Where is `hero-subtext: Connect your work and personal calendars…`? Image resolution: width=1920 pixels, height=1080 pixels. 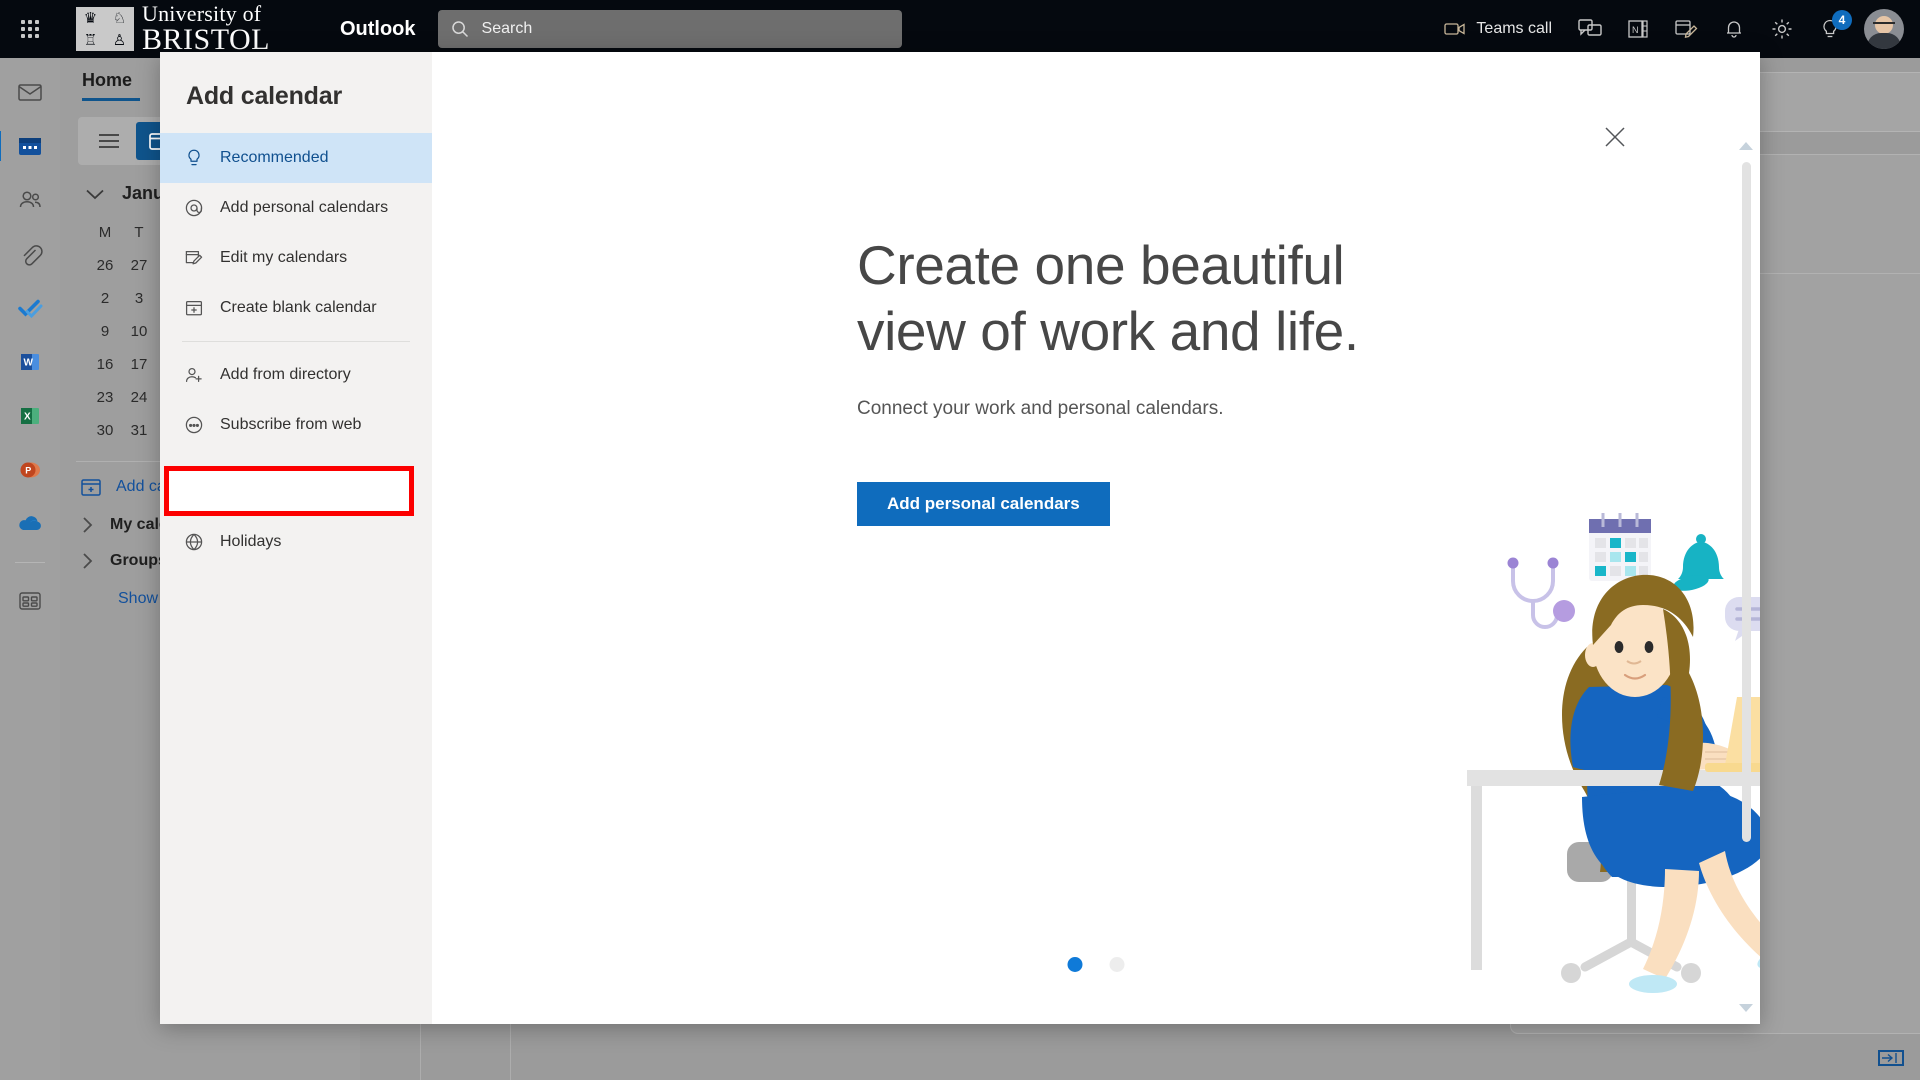 hero-subtext: Connect your work and personal calendars… is located at coordinates (1040, 408).